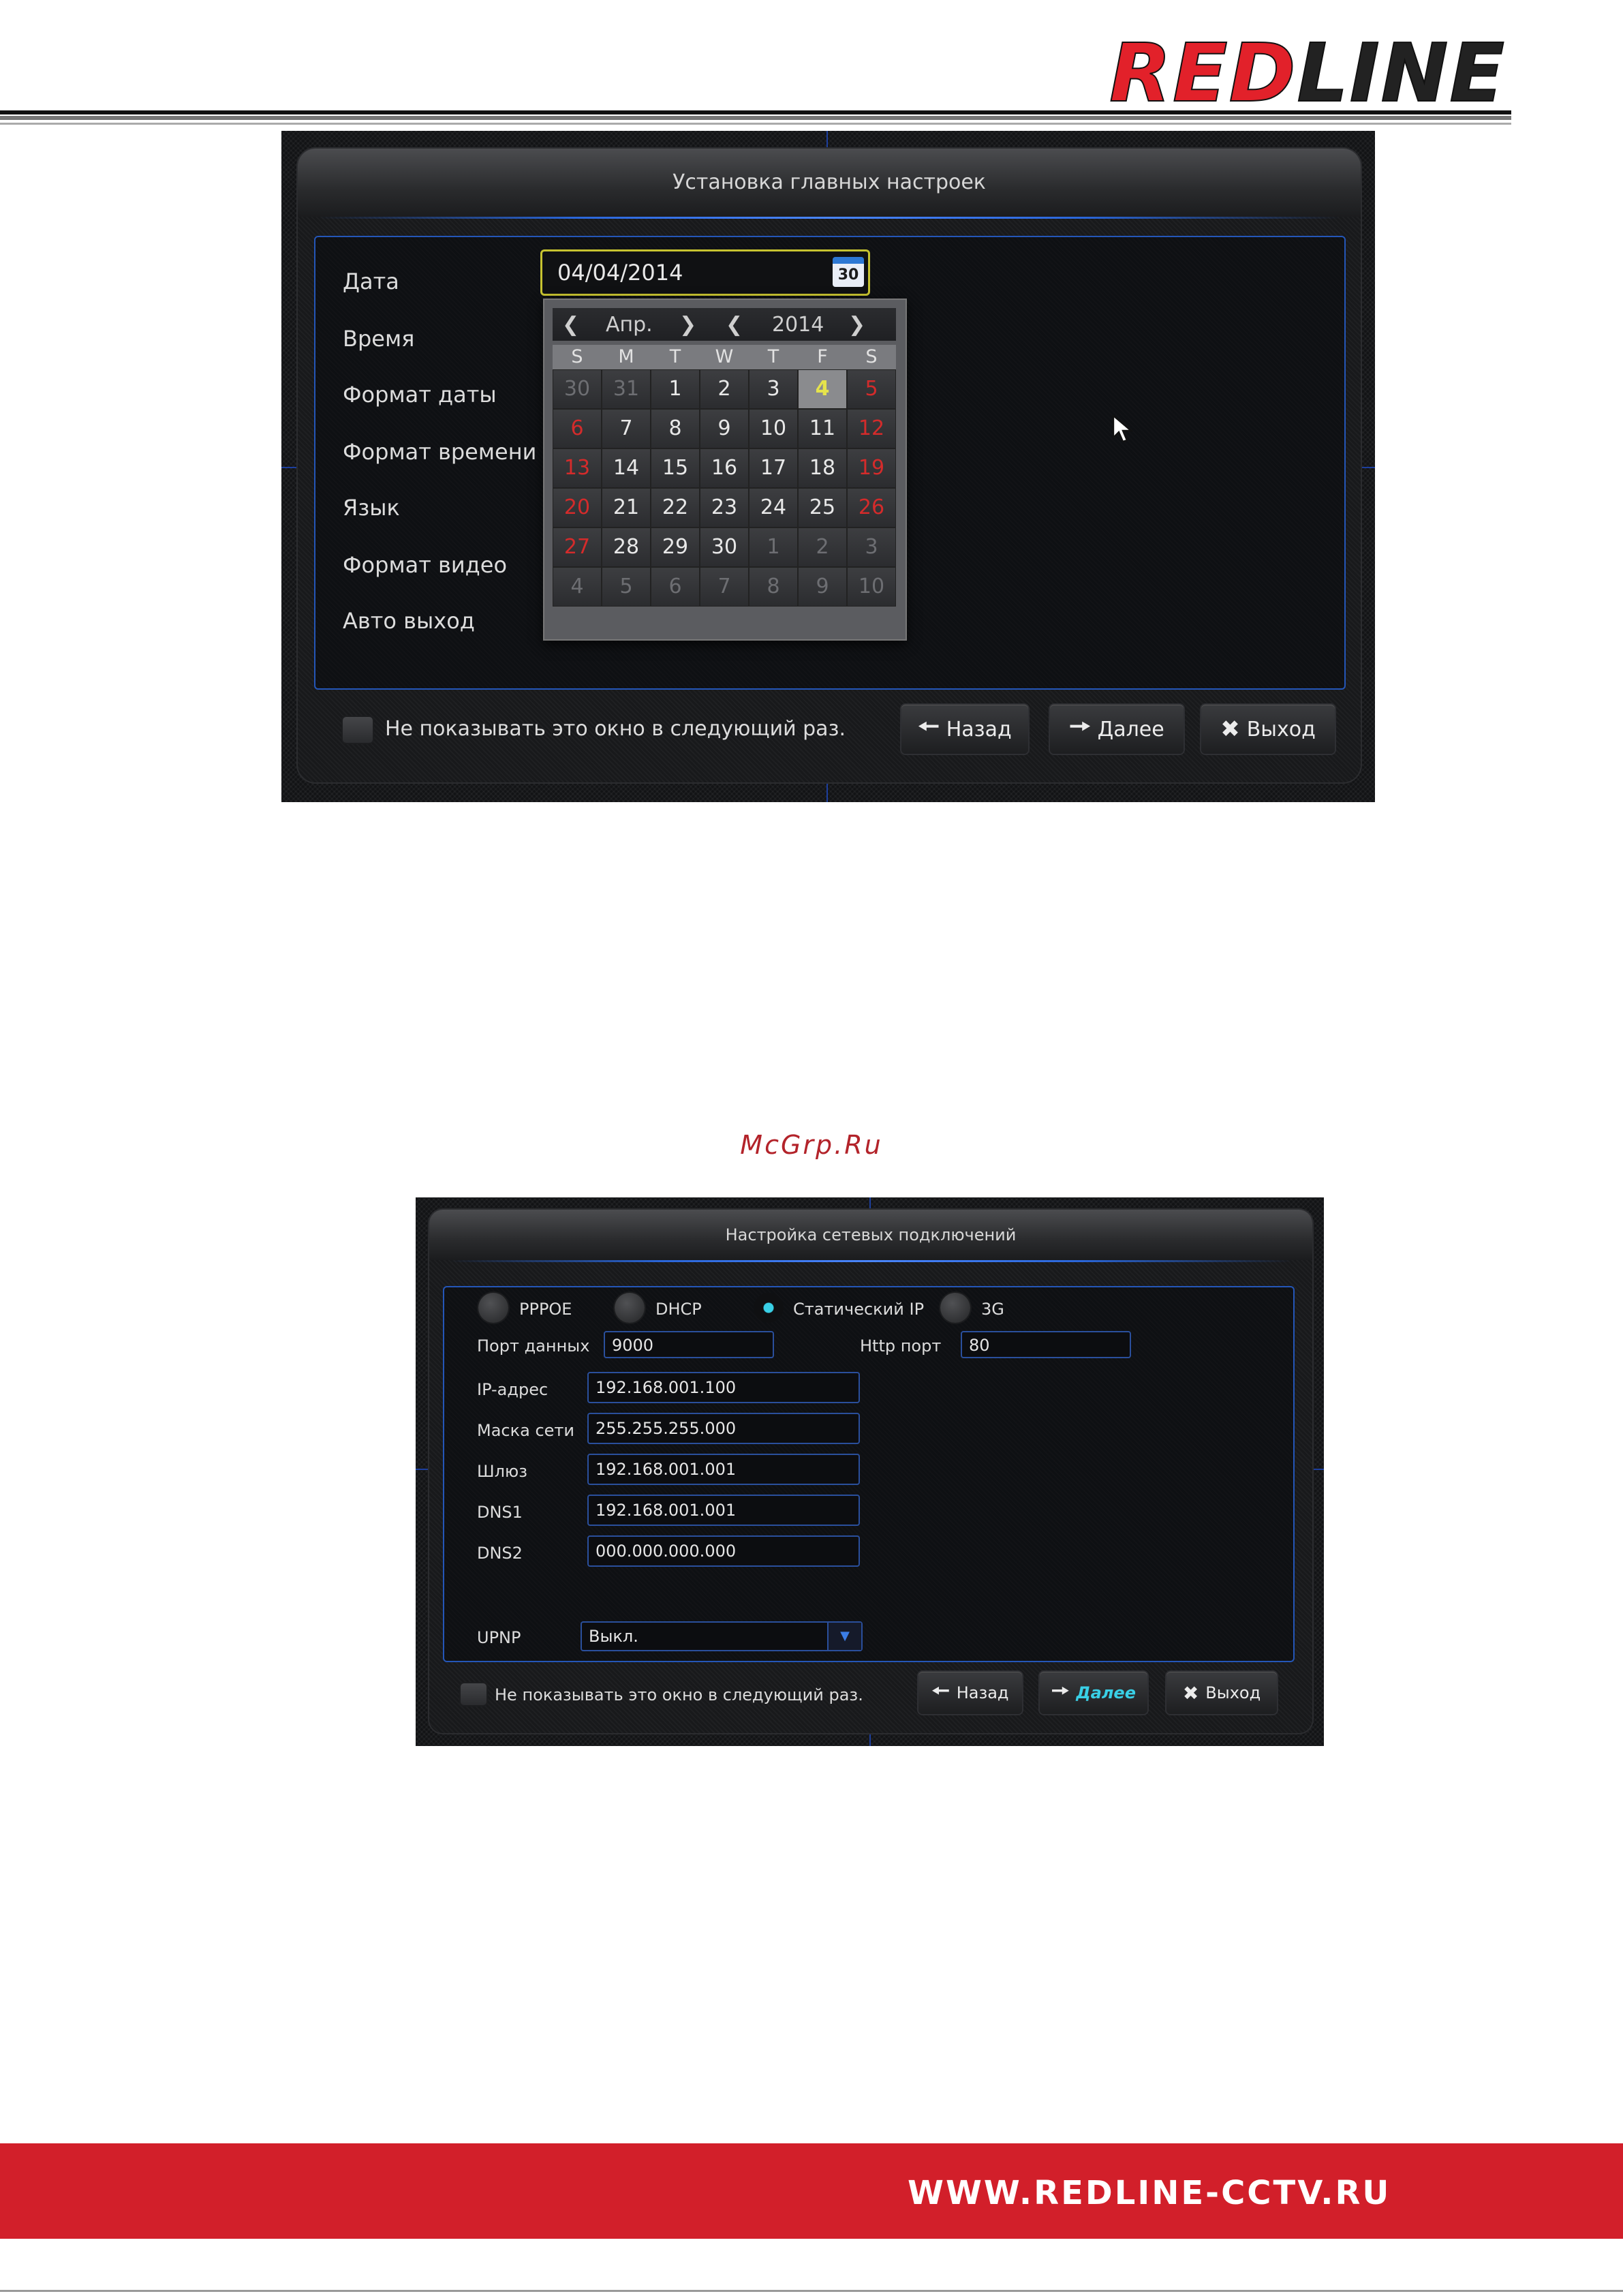 This screenshot has height=2296, width=1623. What do you see at coordinates (870, 1236) in the screenshot?
I see `dialog-title: Настройка сетевых подключений` at bounding box center [870, 1236].